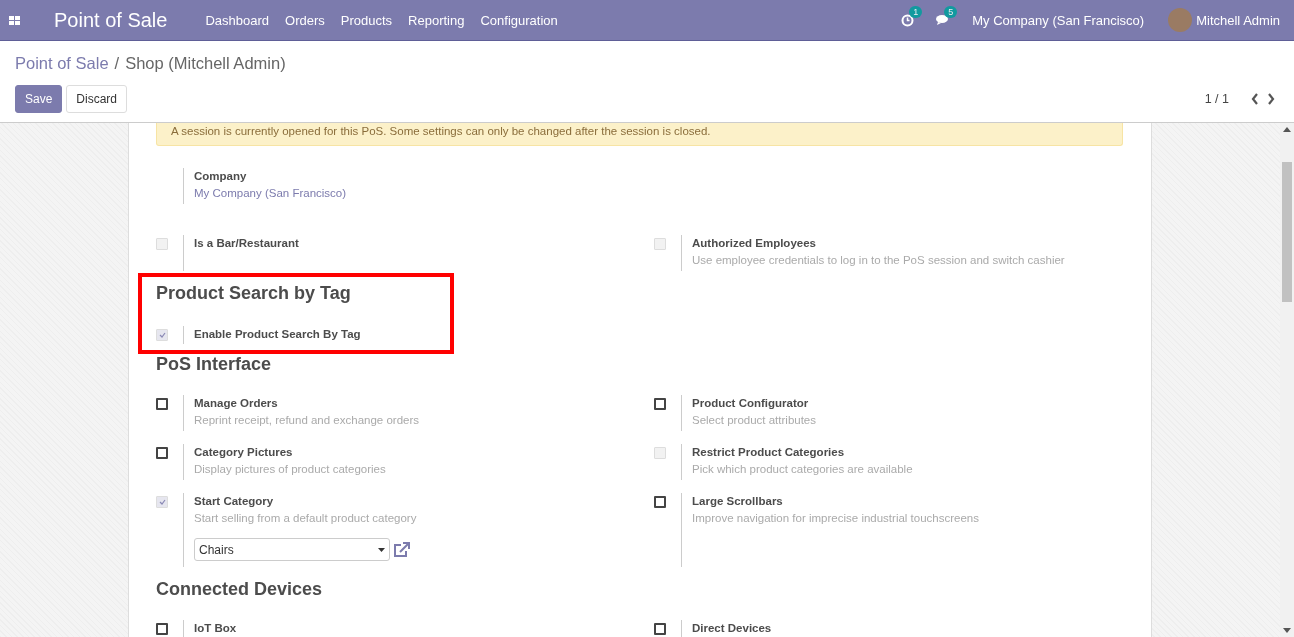 The width and height of the screenshot is (1294, 637). I want to click on setting-label: Start Category, so click(234, 501).